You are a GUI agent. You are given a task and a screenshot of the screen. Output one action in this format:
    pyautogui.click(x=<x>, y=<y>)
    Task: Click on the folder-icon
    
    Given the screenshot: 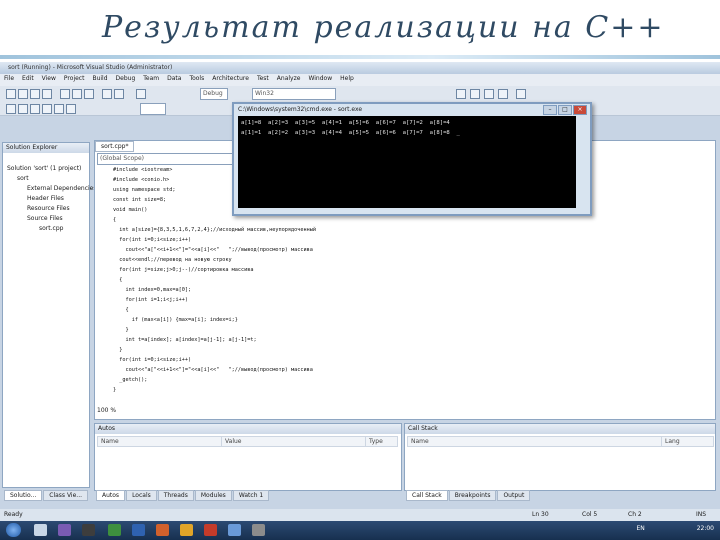 What is the action you would take?
    pyautogui.click(x=186, y=530)
    